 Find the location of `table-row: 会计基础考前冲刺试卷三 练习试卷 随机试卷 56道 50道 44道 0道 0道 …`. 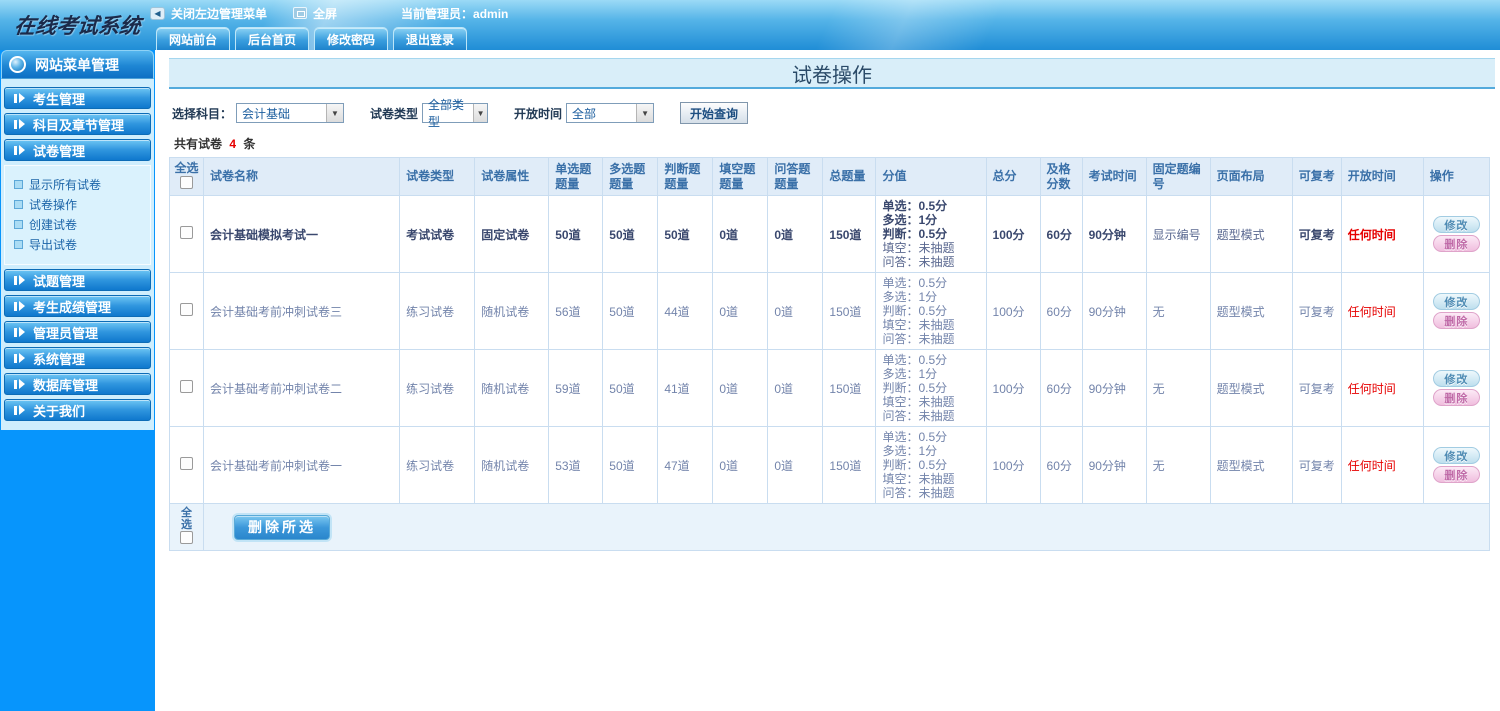

table-row: 会计基础考前冲刺试卷三 练习试卷 随机试卷 56道 50道 44道 0道 0道 … is located at coordinates (829, 311).